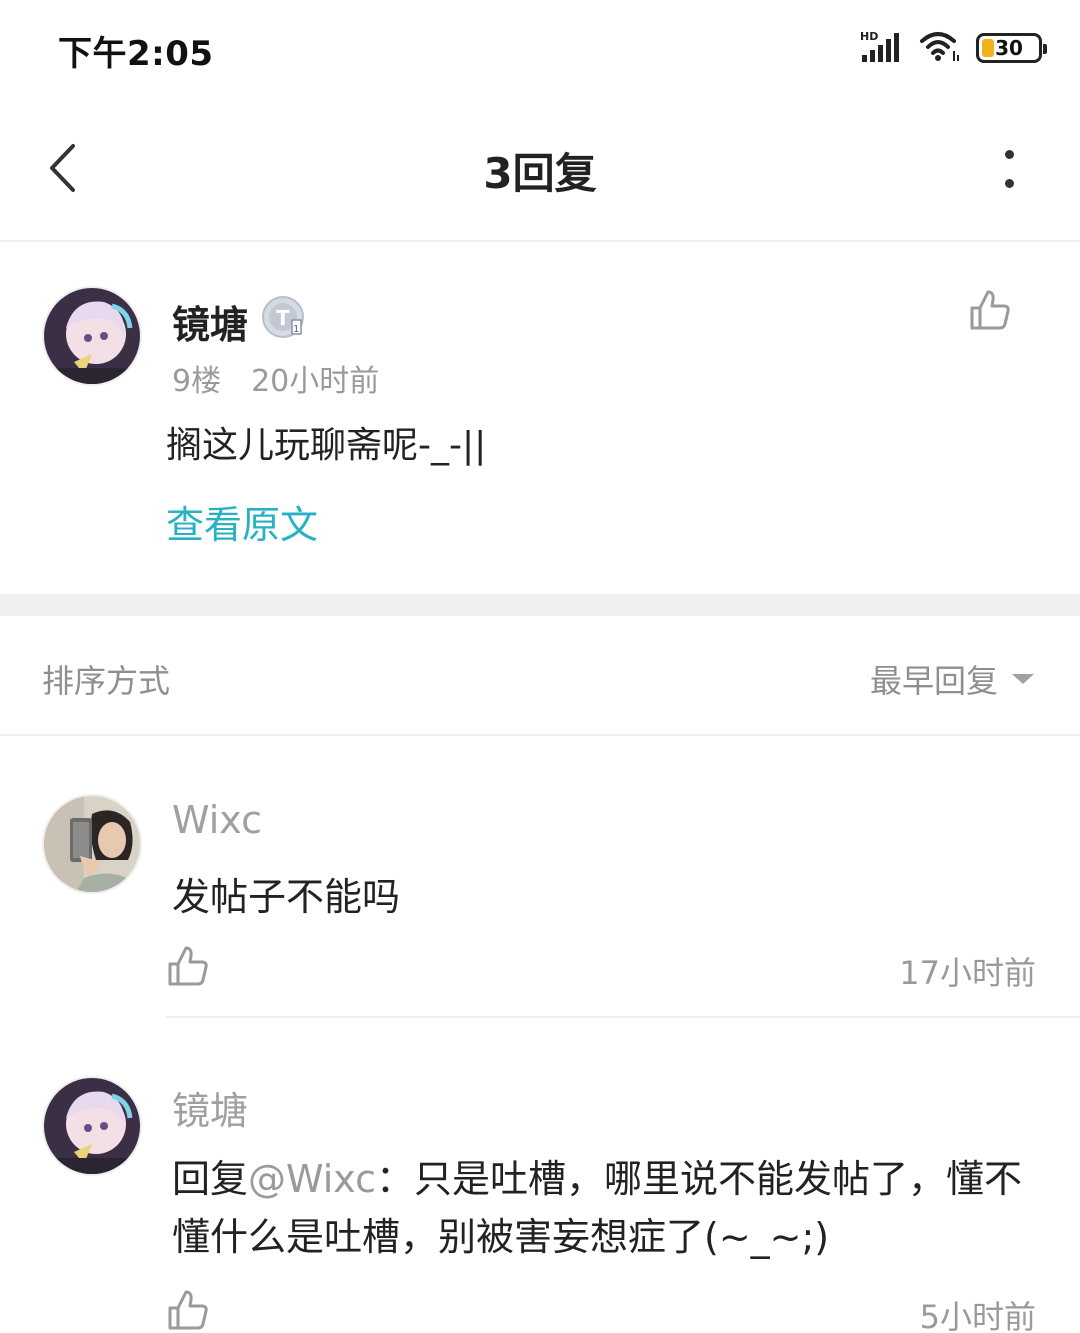 The width and height of the screenshot is (1080, 1333). Describe the element at coordinates (217, 820) in the screenshot. I see `reply-author: Wixc` at that location.